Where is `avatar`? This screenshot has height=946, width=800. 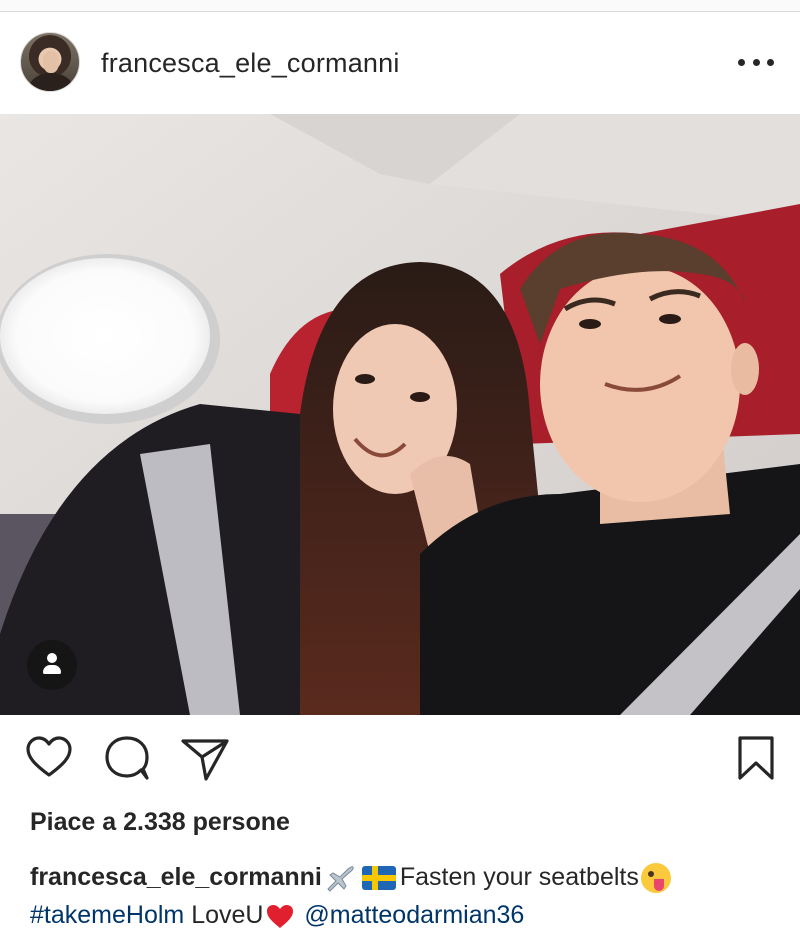
avatar is located at coordinates (50, 62).